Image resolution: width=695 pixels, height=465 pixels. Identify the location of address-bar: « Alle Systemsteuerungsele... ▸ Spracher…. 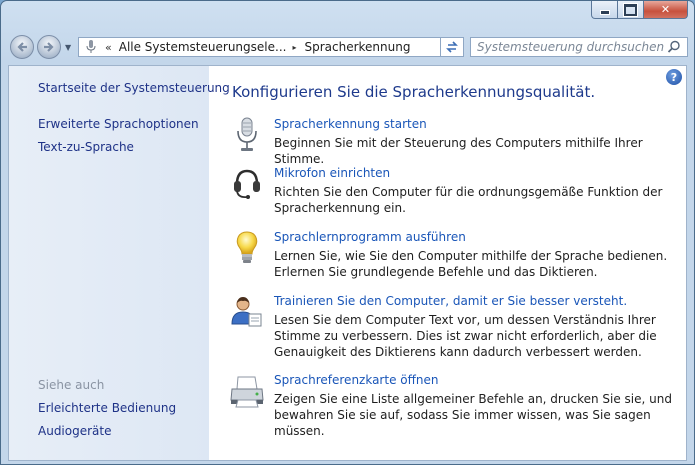
(271, 47).